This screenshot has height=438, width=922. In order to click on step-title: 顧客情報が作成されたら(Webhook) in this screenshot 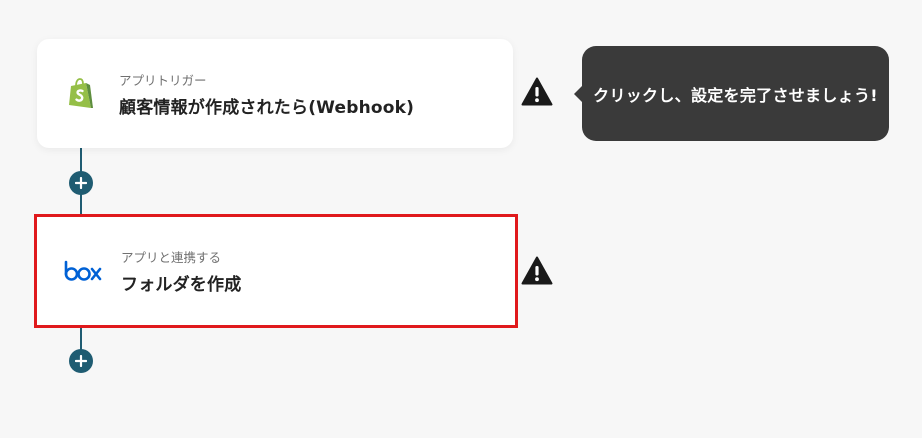, I will do `click(267, 107)`.